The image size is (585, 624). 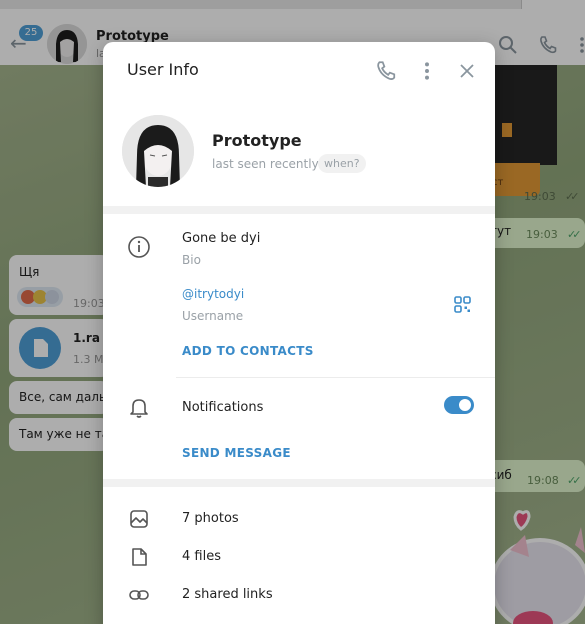 I want to click on shared-links-count: 2 shared links, so click(x=227, y=594).